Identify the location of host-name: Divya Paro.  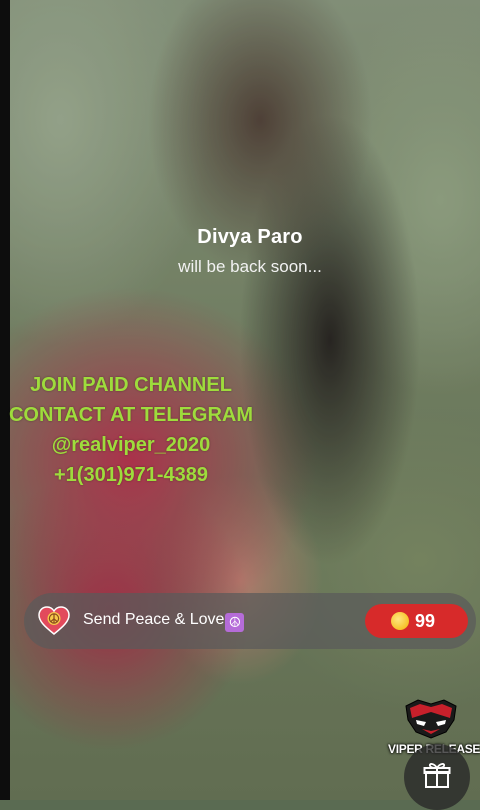
(250, 237).